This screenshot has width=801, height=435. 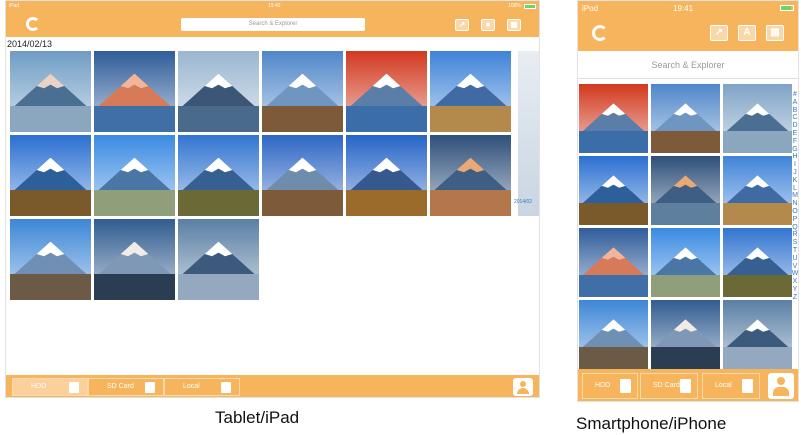 I want to click on index-letter: Q, so click(x=794, y=228).